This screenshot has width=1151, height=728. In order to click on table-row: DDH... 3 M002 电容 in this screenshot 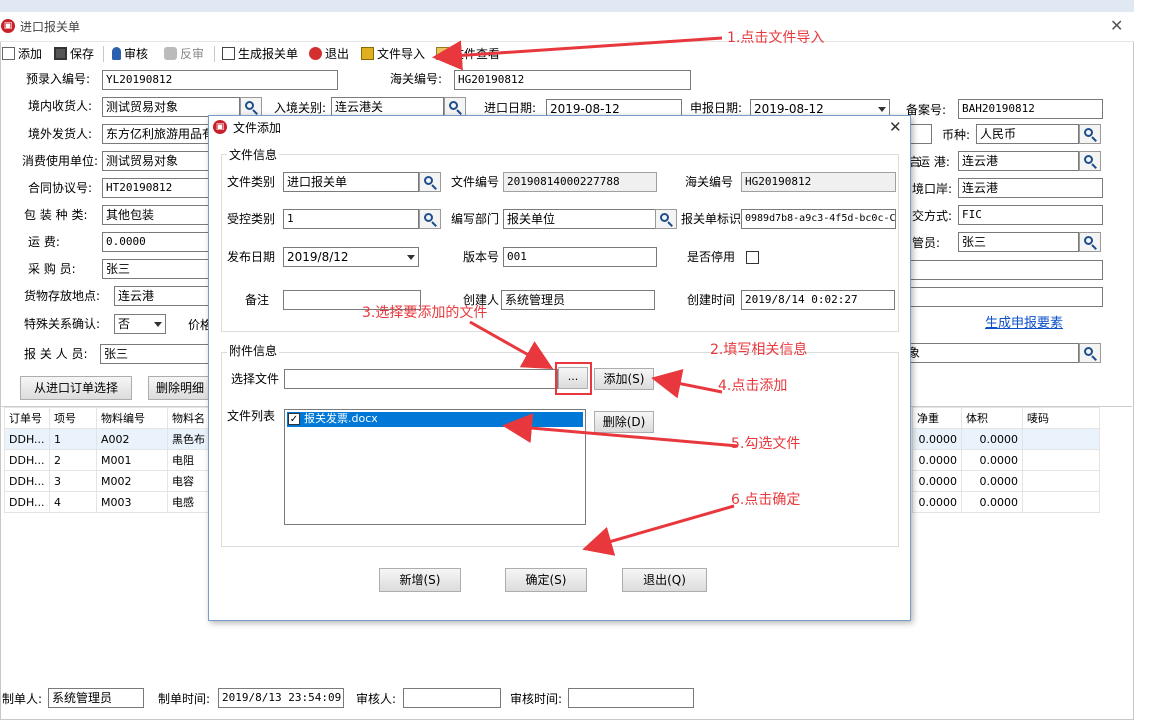, I will do `click(107, 481)`.